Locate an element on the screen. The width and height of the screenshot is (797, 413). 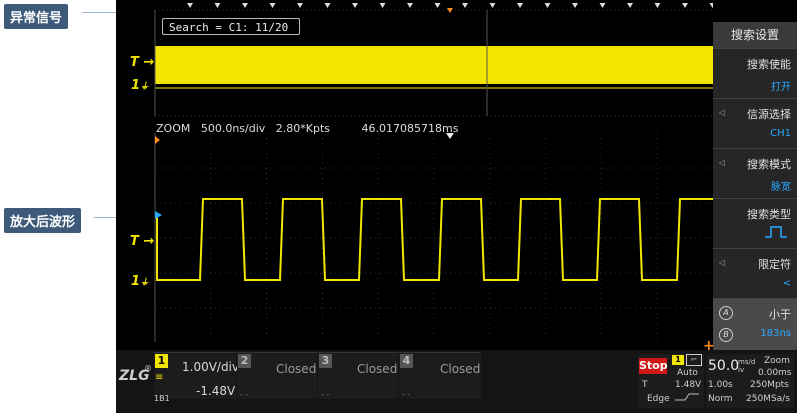
trigger-level: 1.48V is located at coordinates (688, 385).